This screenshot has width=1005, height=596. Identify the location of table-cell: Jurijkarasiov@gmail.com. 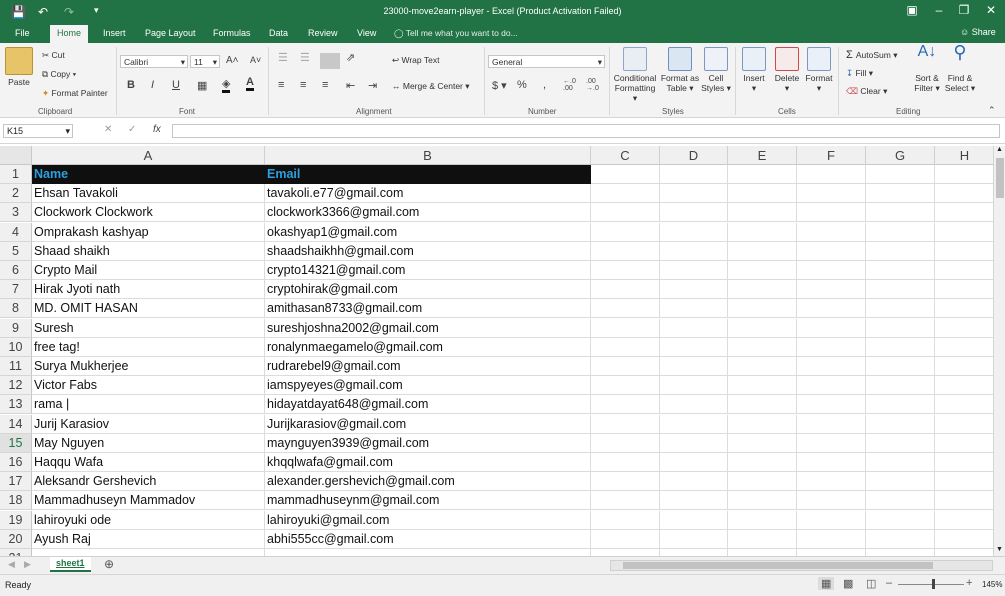
(428, 424).